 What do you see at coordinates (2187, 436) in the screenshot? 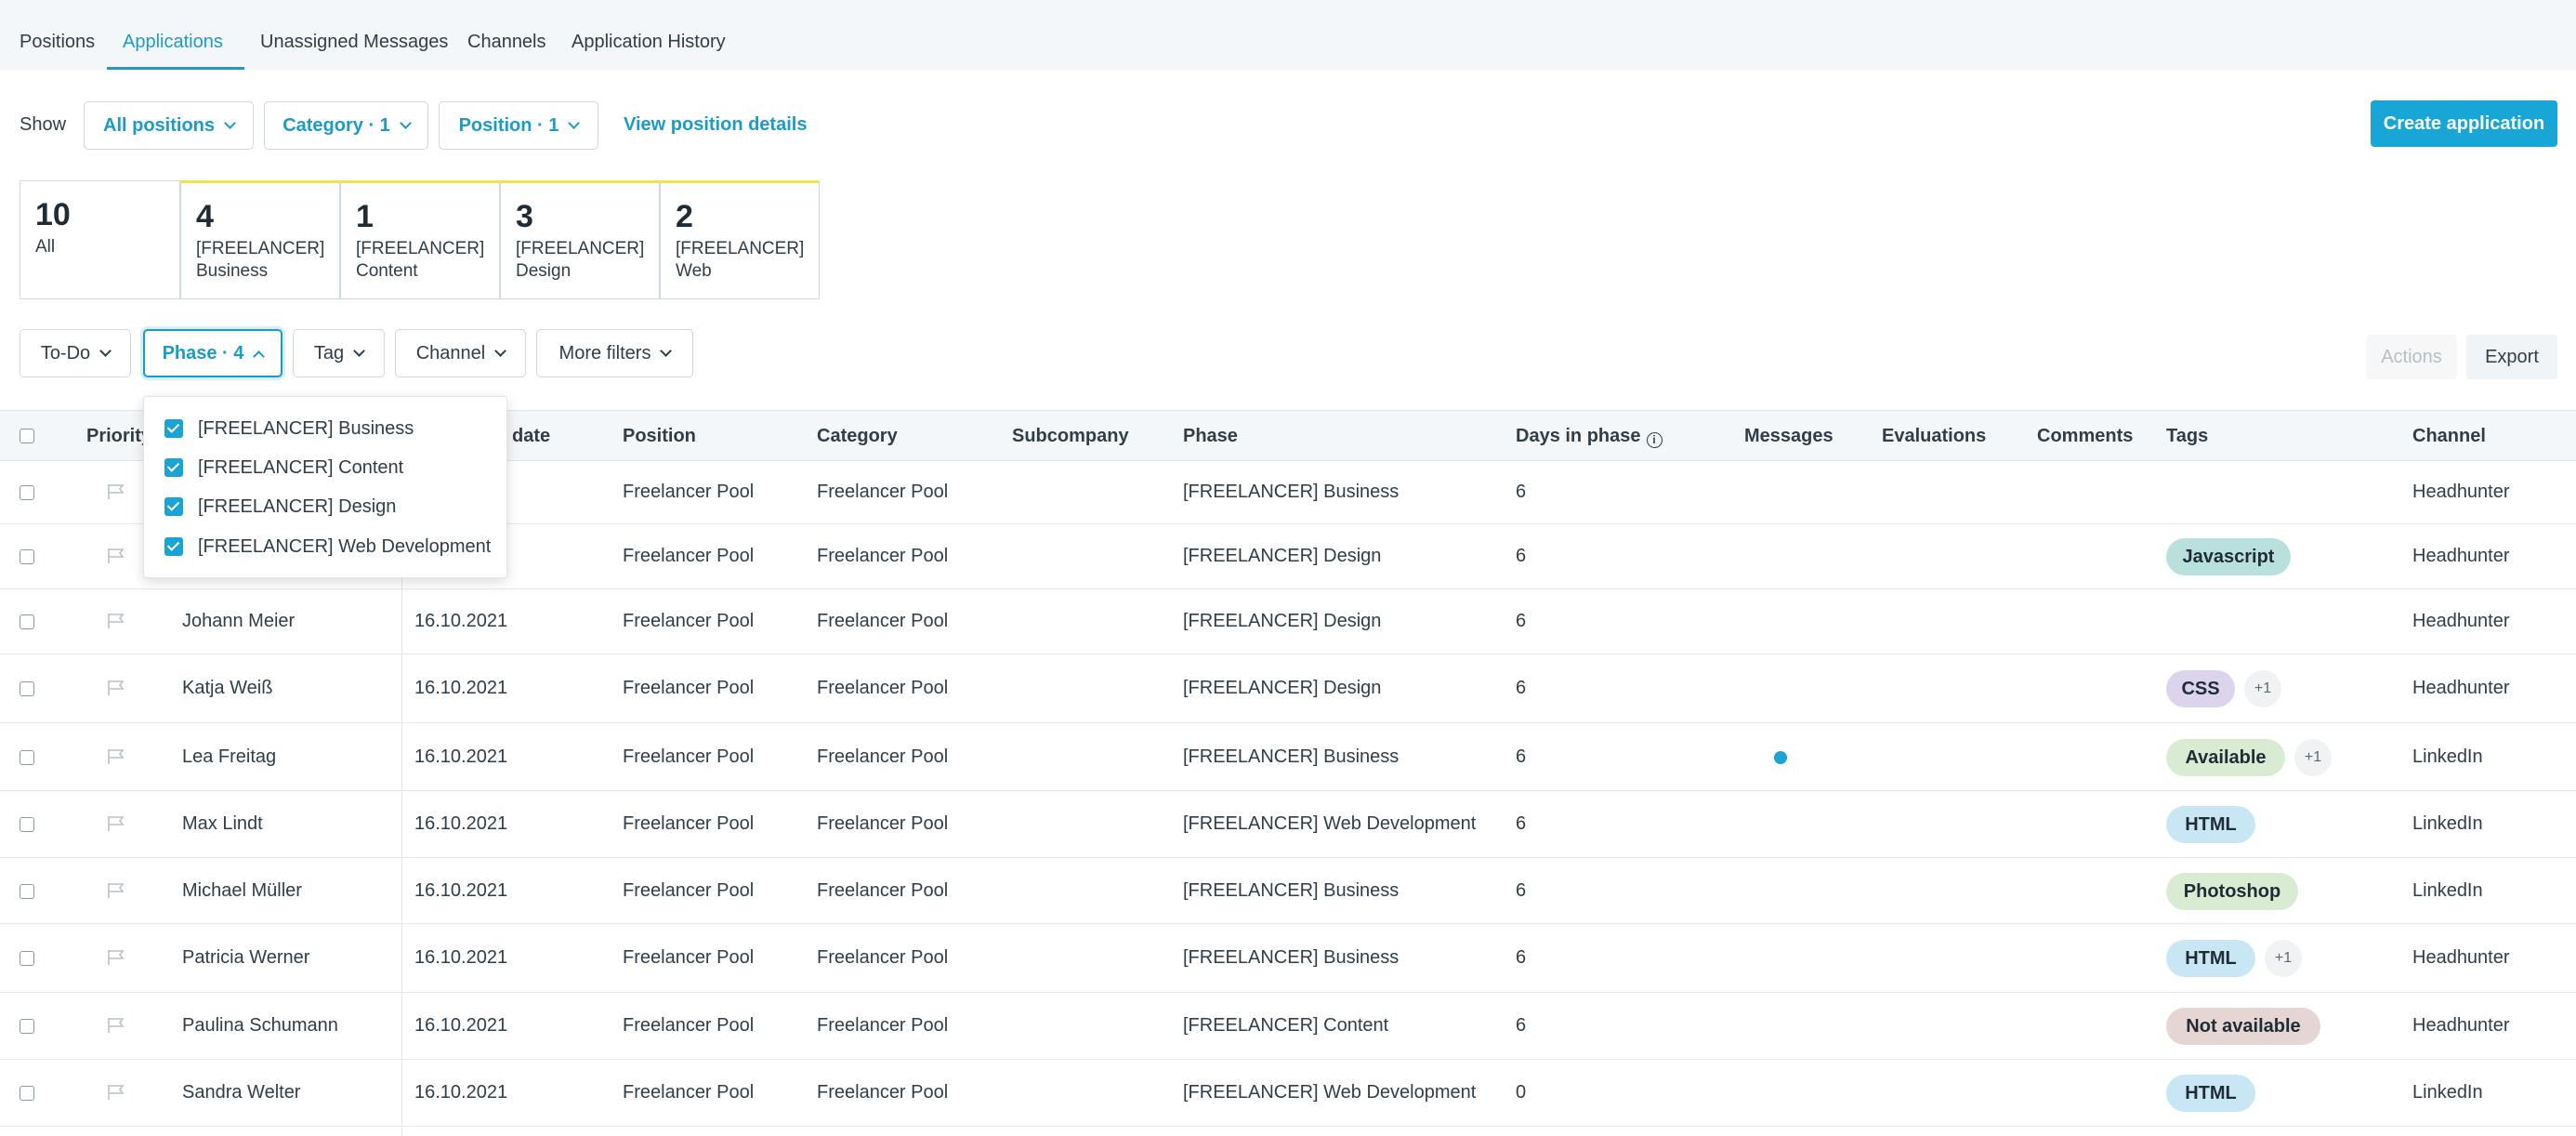
I see `col-tags: Tags` at bounding box center [2187, 436].